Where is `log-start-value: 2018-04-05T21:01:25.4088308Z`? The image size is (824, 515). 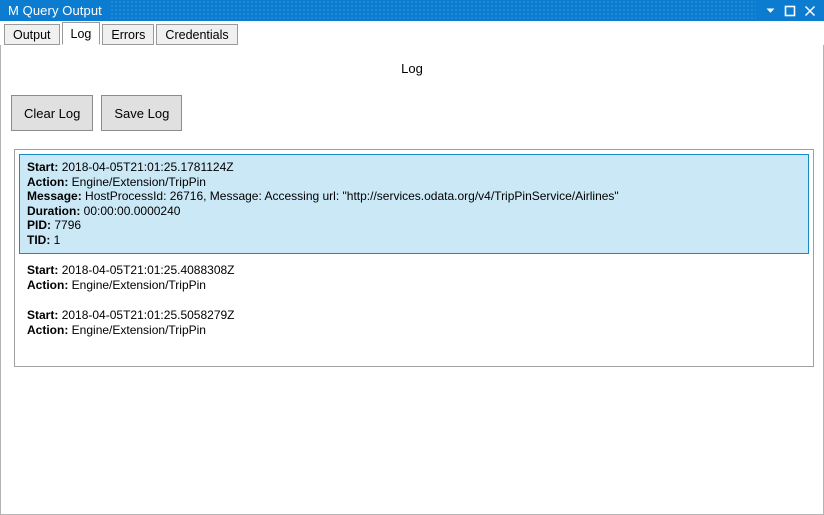
log-start-value: 2018-04-05T21:01:25.4088308Z is located at coordinates (148, 270).